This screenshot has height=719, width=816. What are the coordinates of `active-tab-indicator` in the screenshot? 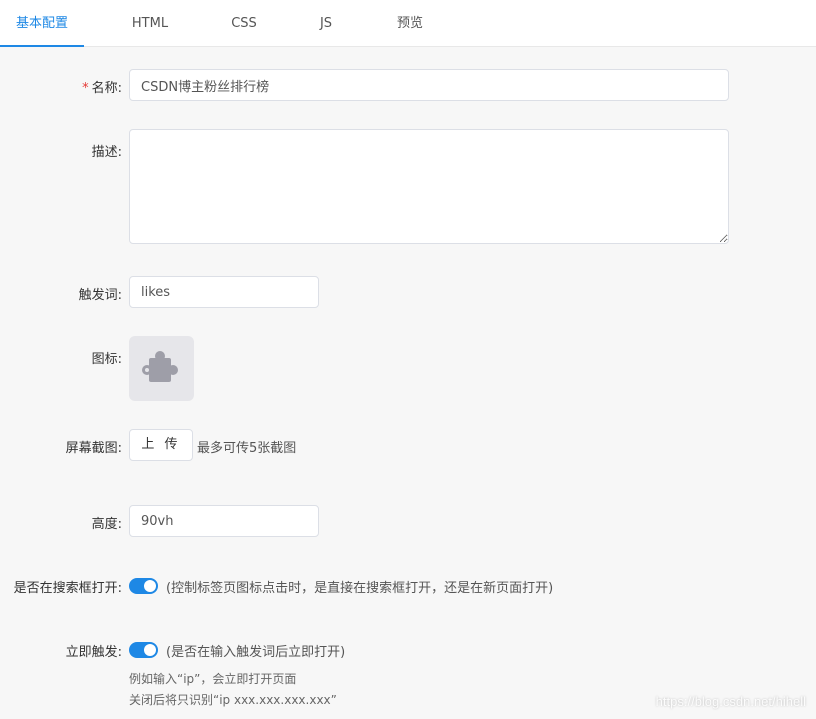 It's located at (42, 46).